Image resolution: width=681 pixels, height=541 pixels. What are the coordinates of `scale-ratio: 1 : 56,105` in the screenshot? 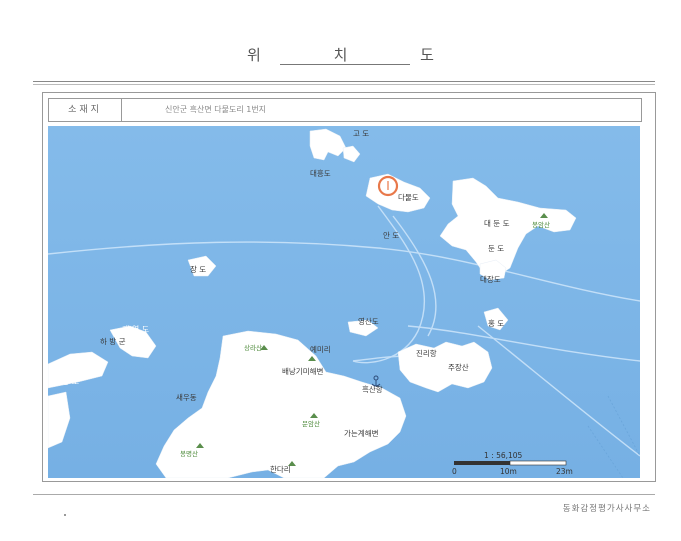 It's located at (503, 455).